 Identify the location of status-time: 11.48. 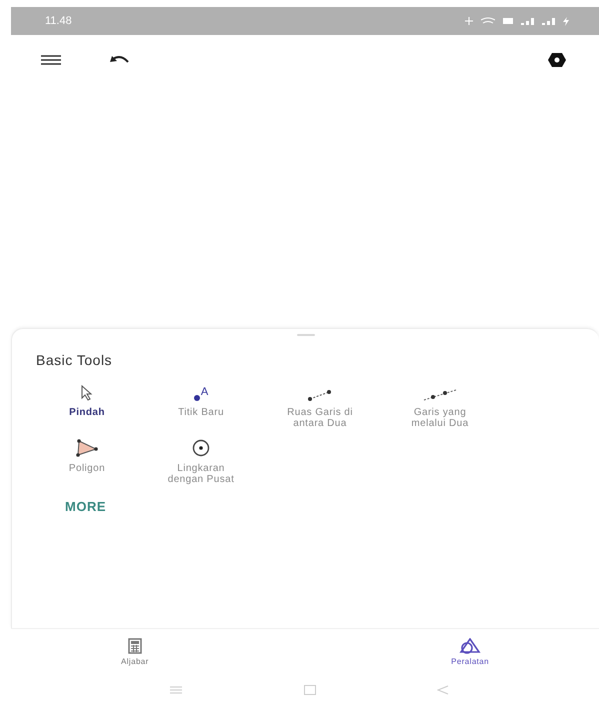
(58, 21).